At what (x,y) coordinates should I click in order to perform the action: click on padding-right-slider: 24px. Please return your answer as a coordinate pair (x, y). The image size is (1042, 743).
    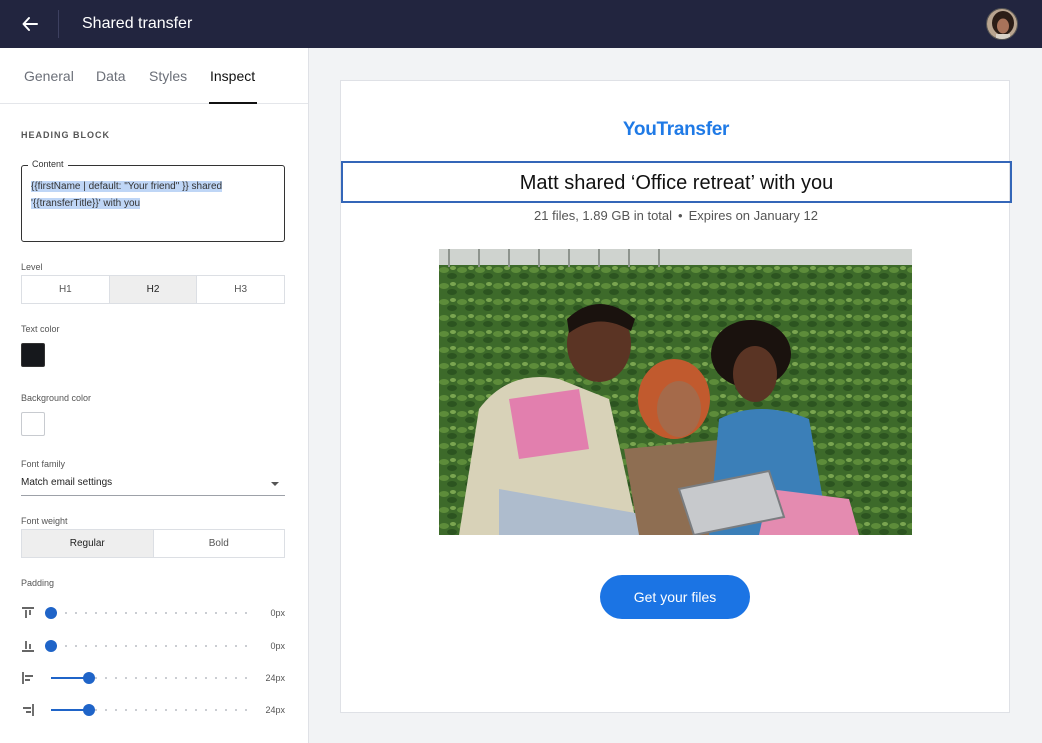
    Looking at the image, I should click on (155, 710).